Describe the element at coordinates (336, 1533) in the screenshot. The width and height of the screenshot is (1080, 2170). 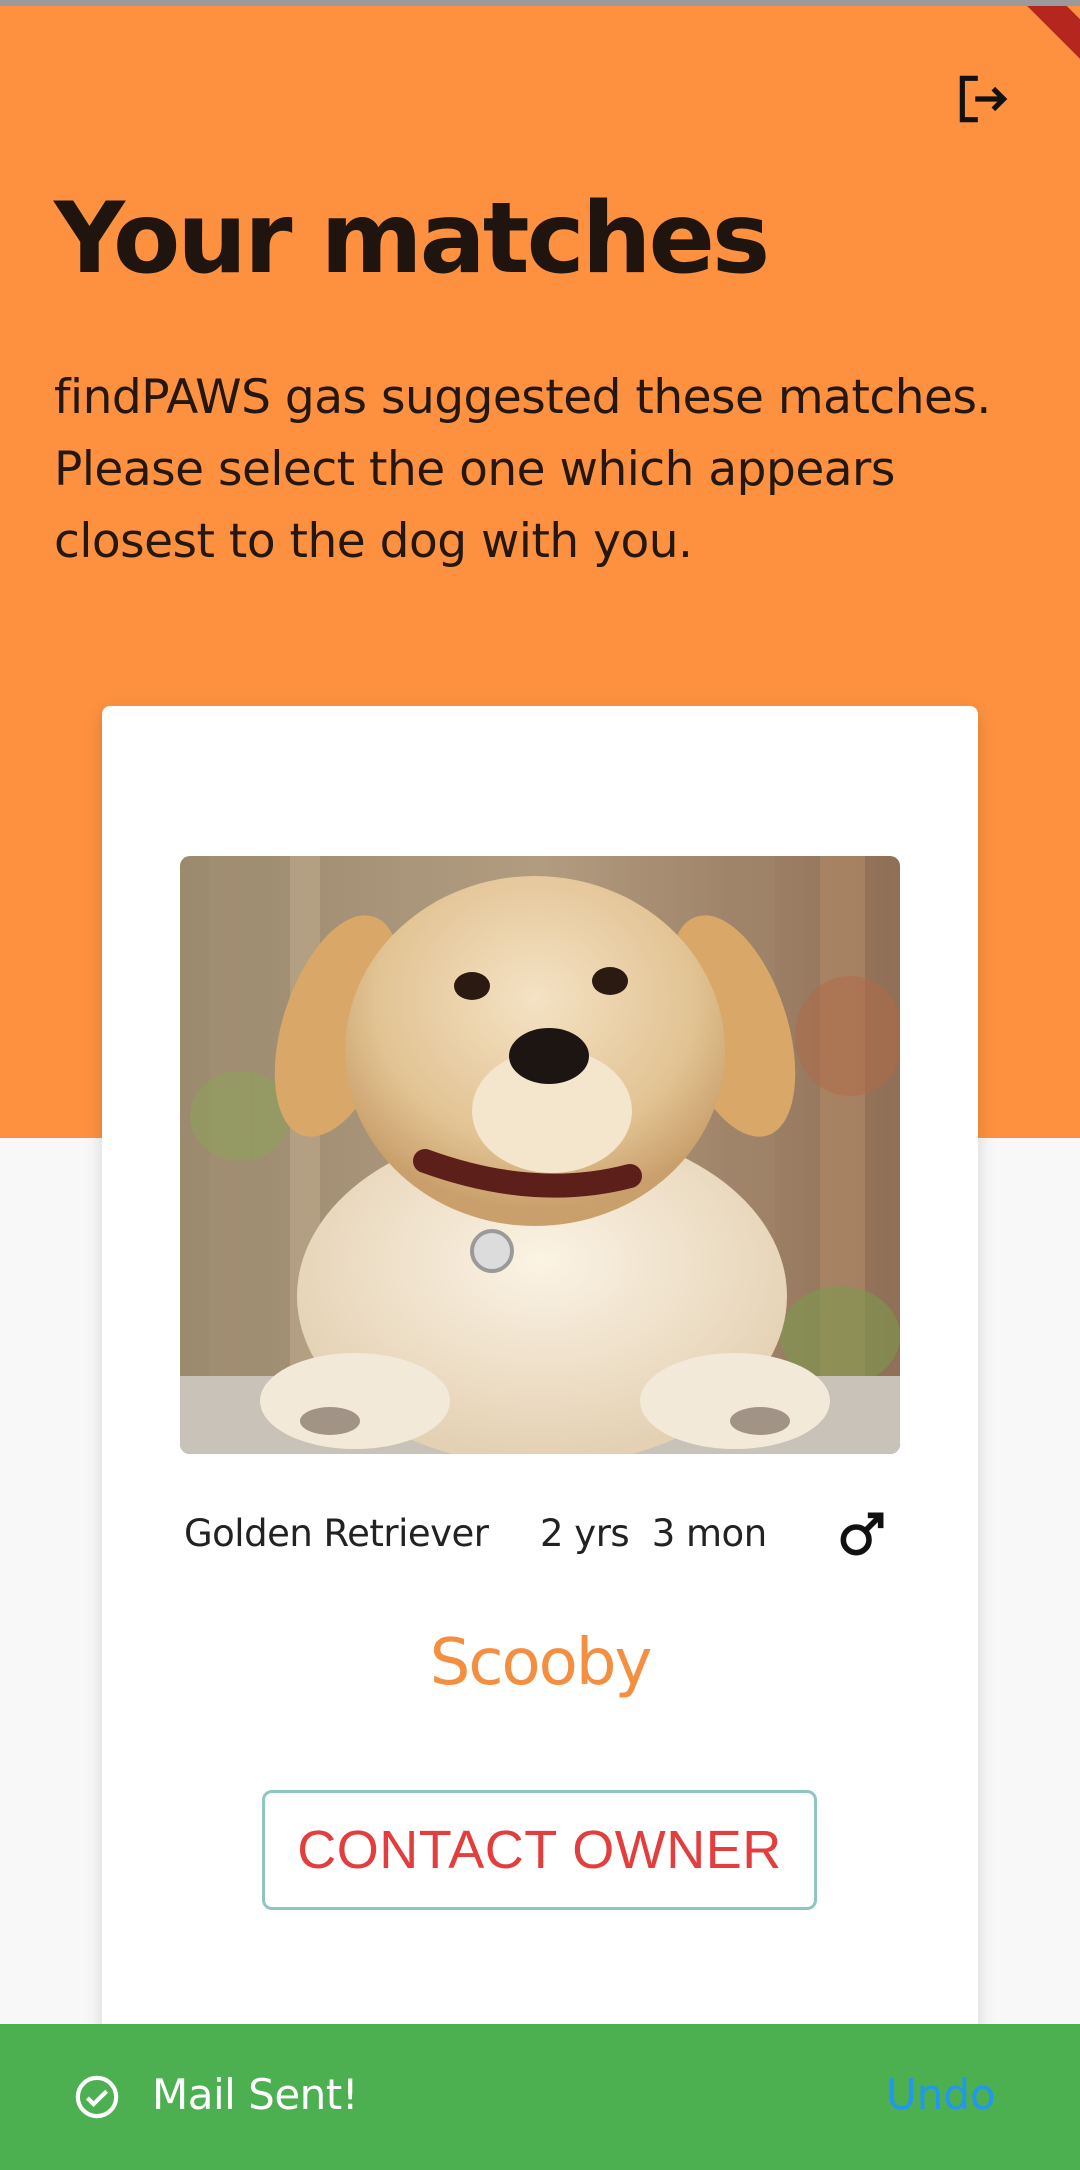
I see `breed-label: Golden Retriever` at that location.